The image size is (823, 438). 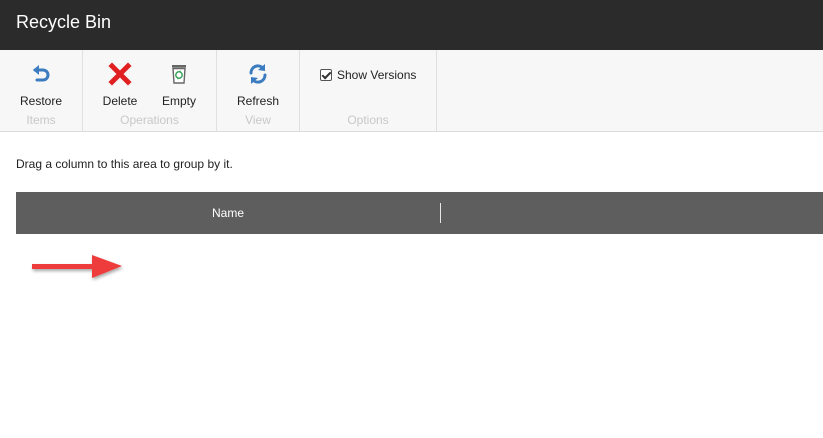 I want to click on group-label-view: View, so click(x=258, y=120).